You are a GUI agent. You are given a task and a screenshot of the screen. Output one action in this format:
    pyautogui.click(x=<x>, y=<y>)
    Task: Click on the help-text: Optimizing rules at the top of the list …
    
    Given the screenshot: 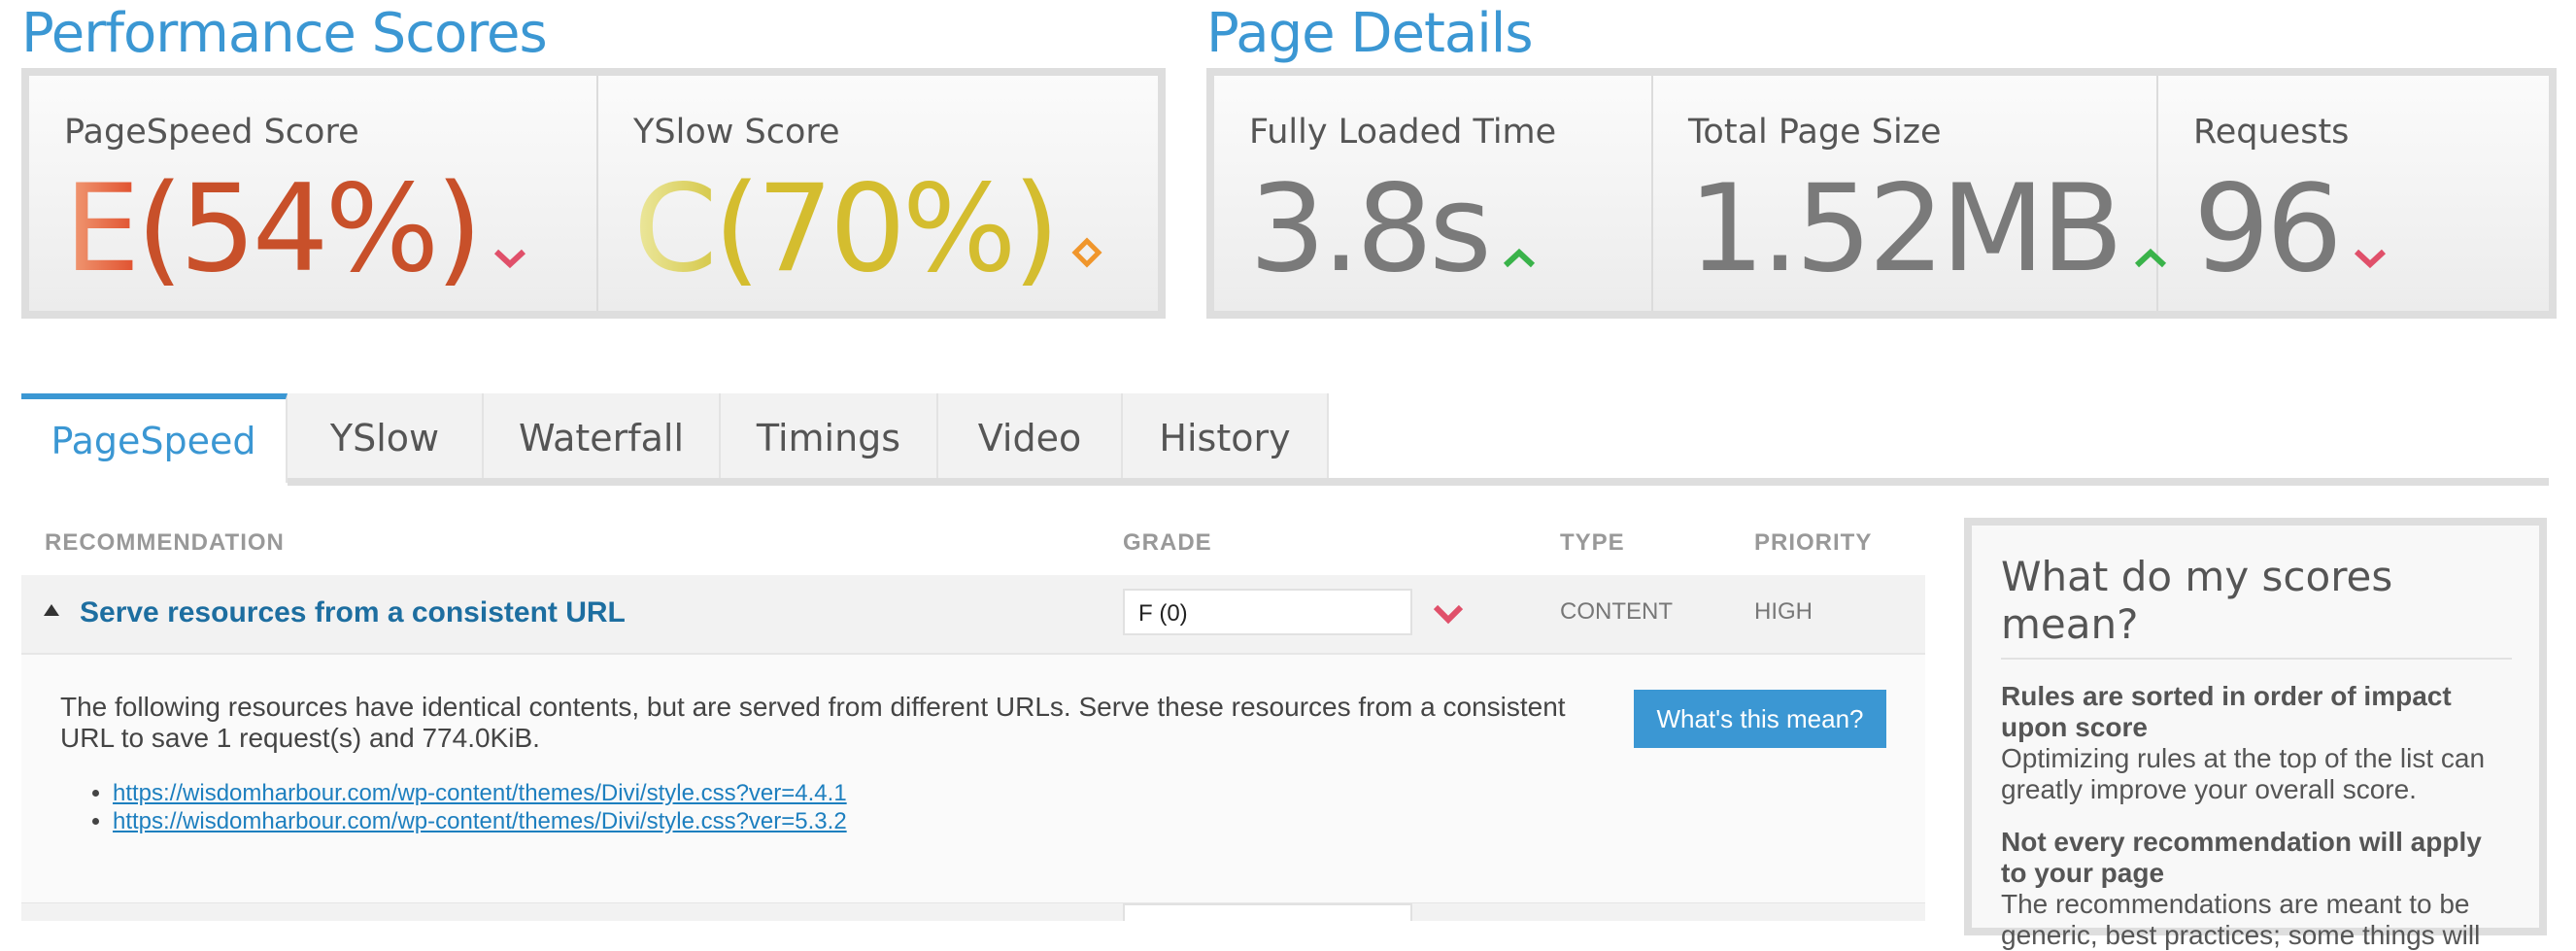 What is the action you would take?
    pyautogui.click(x=2243, y=773)
    